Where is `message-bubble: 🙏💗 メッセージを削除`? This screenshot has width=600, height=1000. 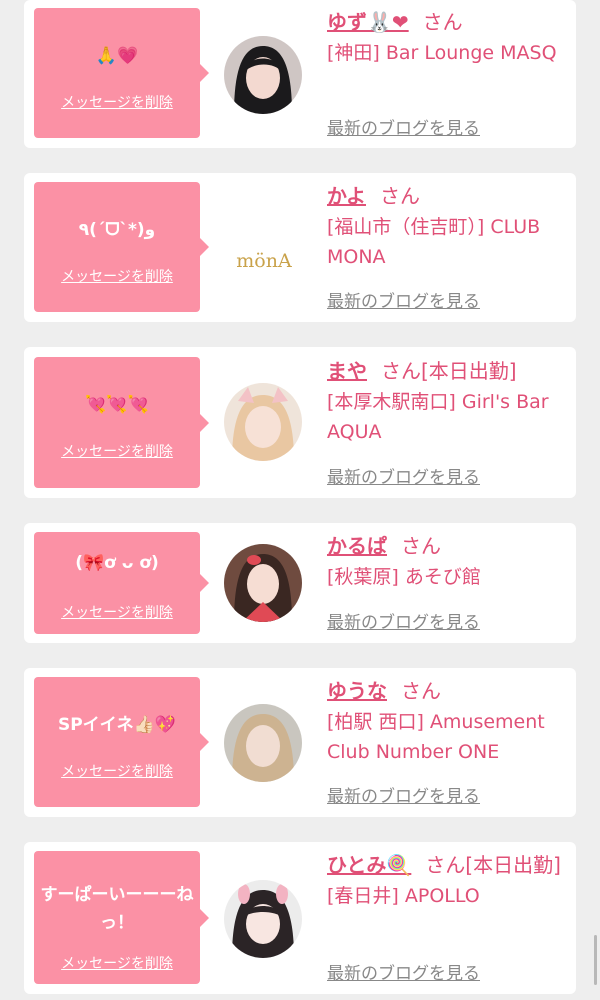
message-bubble: 🙏💗 メッセージを削除 is located at coordinates (121, 73).